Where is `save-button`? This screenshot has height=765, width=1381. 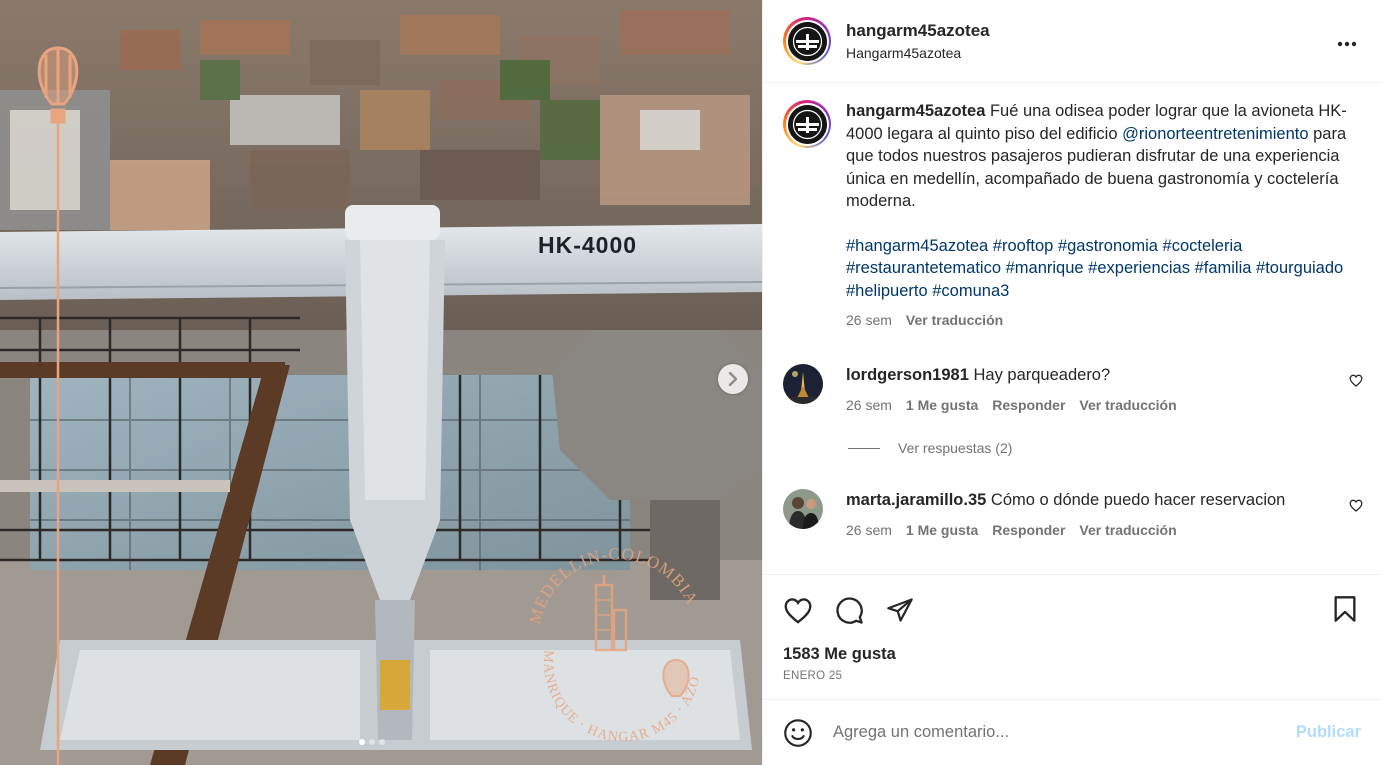 save-button is located at coordinates (1345, 611).